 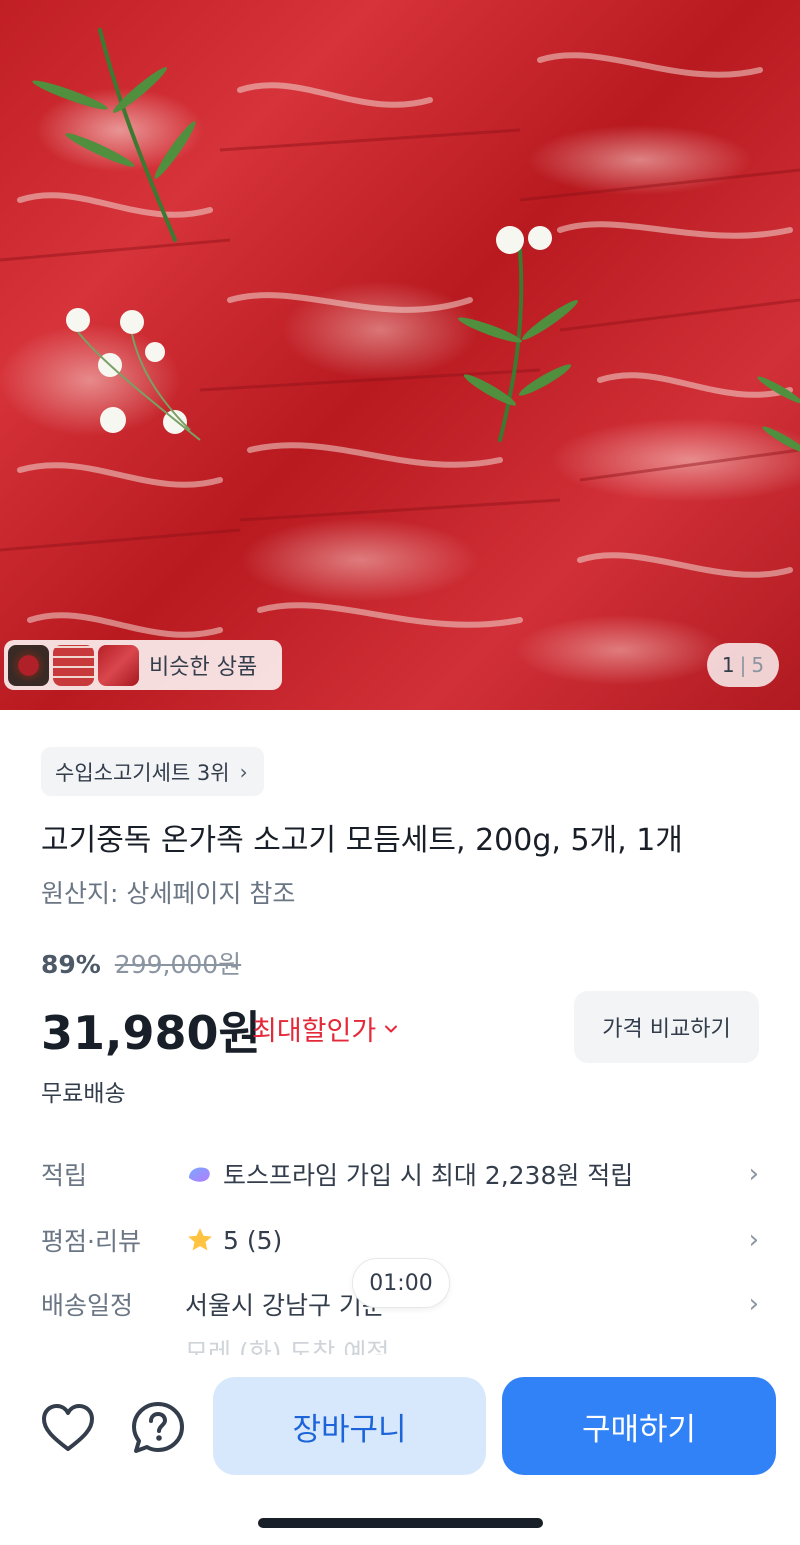 I want to click on points-text: 토스프라임 가입 시 최대 2,238원 적립, so click(x=428, y=1175).